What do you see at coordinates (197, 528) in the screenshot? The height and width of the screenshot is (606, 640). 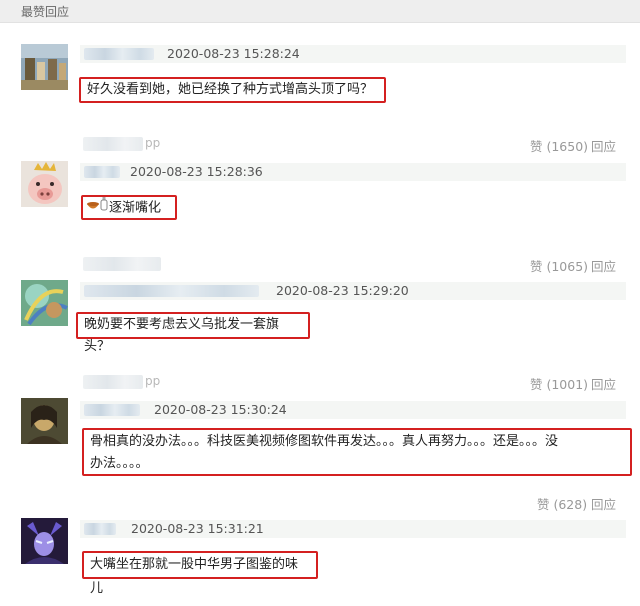 I see `timestamp: 2020-08-23 15:31:21` at bounding box center [197, 528].